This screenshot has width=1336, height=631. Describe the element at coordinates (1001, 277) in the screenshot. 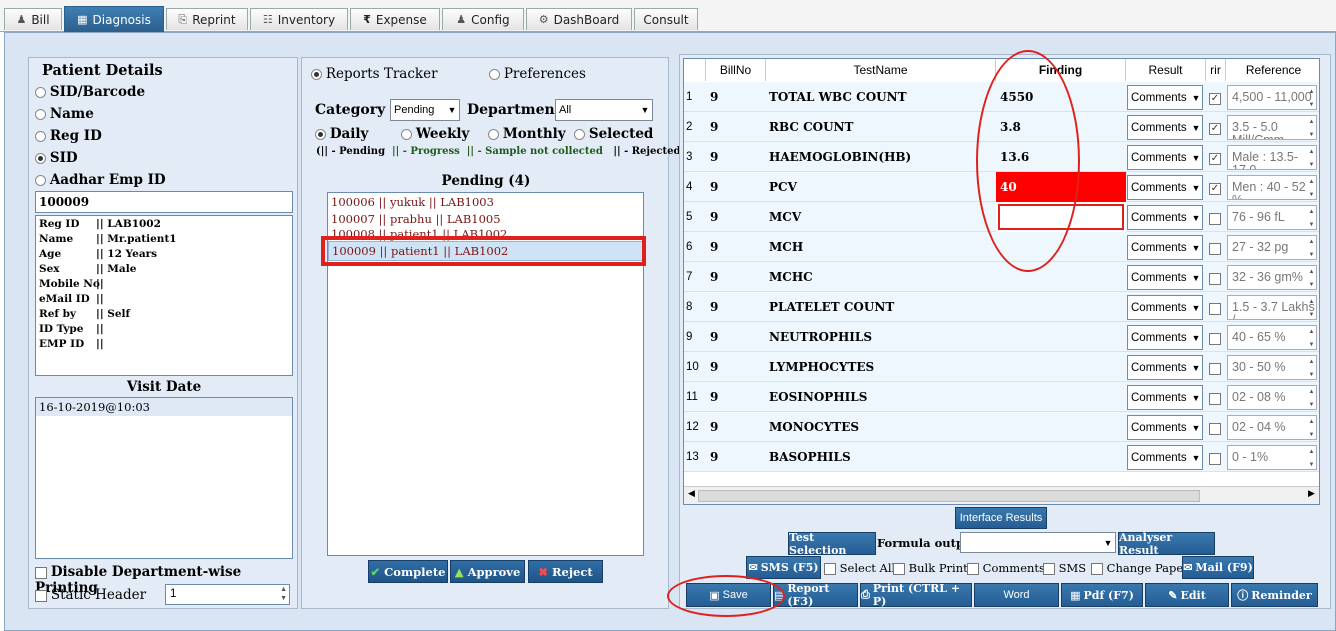

I see `table-row: 7 9 MCHC Comments ▼ 32 - 36 gm% ▲ ▼` at that location.